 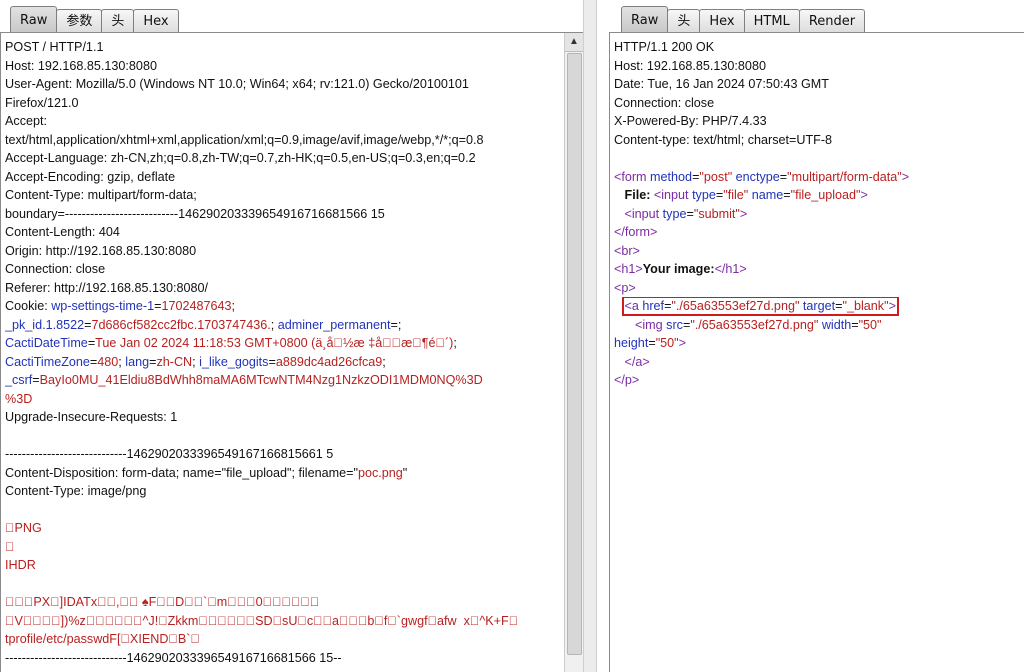 What do you see at coordinates (832, 21) in the screenshot?
I see `tab-response-render: Render` at bounding box center [832, 21].